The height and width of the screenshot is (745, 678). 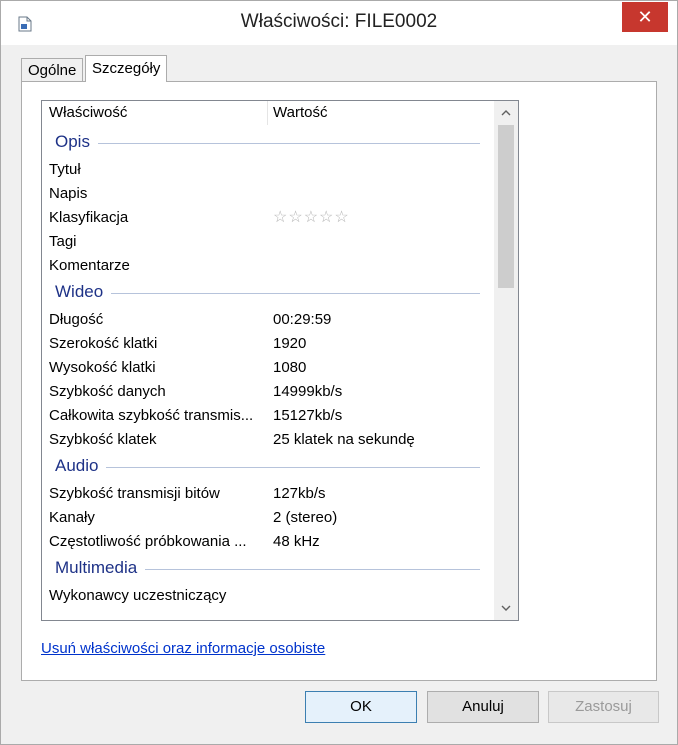 What do you see at coordinates (506, 608) in the screenshot?
I see `chevron-down-icon` at bounding box center [506, 608].